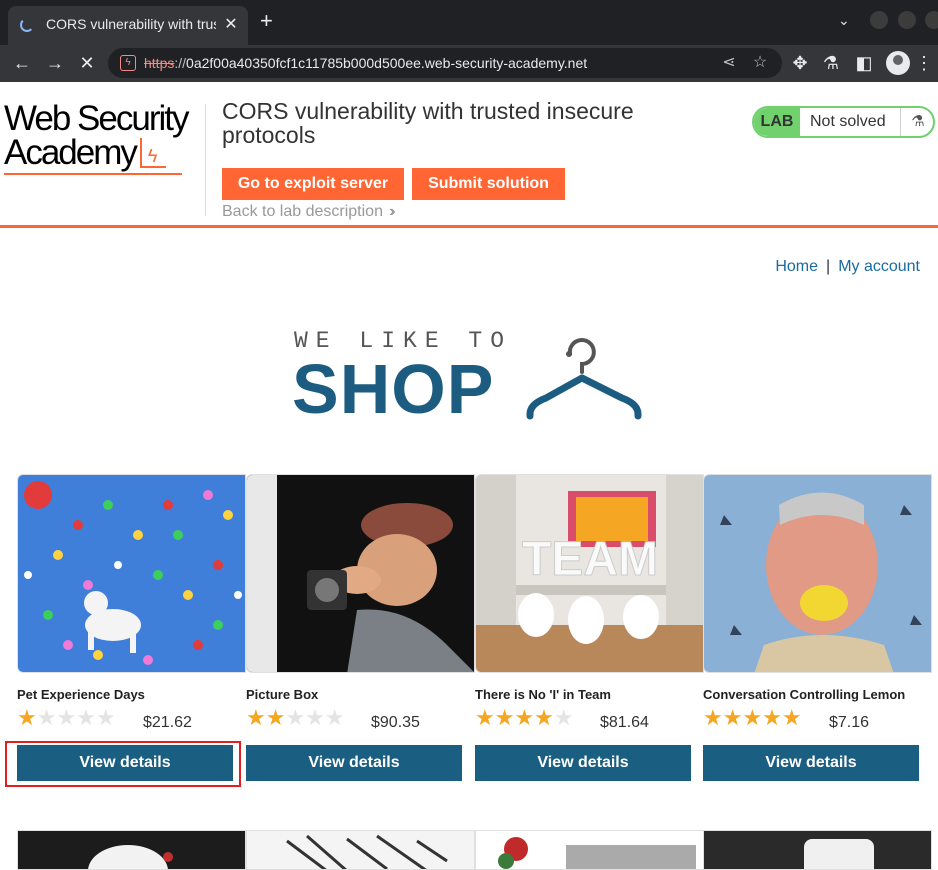  I want to click on lab-status-badge: LAB Not solved ⚗, so click(843, 122).